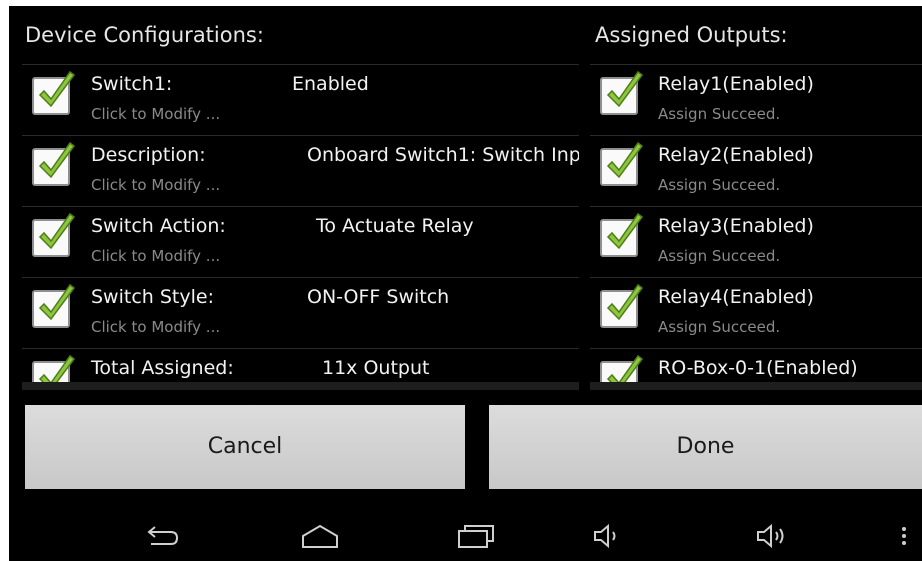 The width and height of the screenshot is (922, 561). Describe the element at coordinates (378, 297) in the screenshot. I see `config-value: ON-OFF Switch` at that location.